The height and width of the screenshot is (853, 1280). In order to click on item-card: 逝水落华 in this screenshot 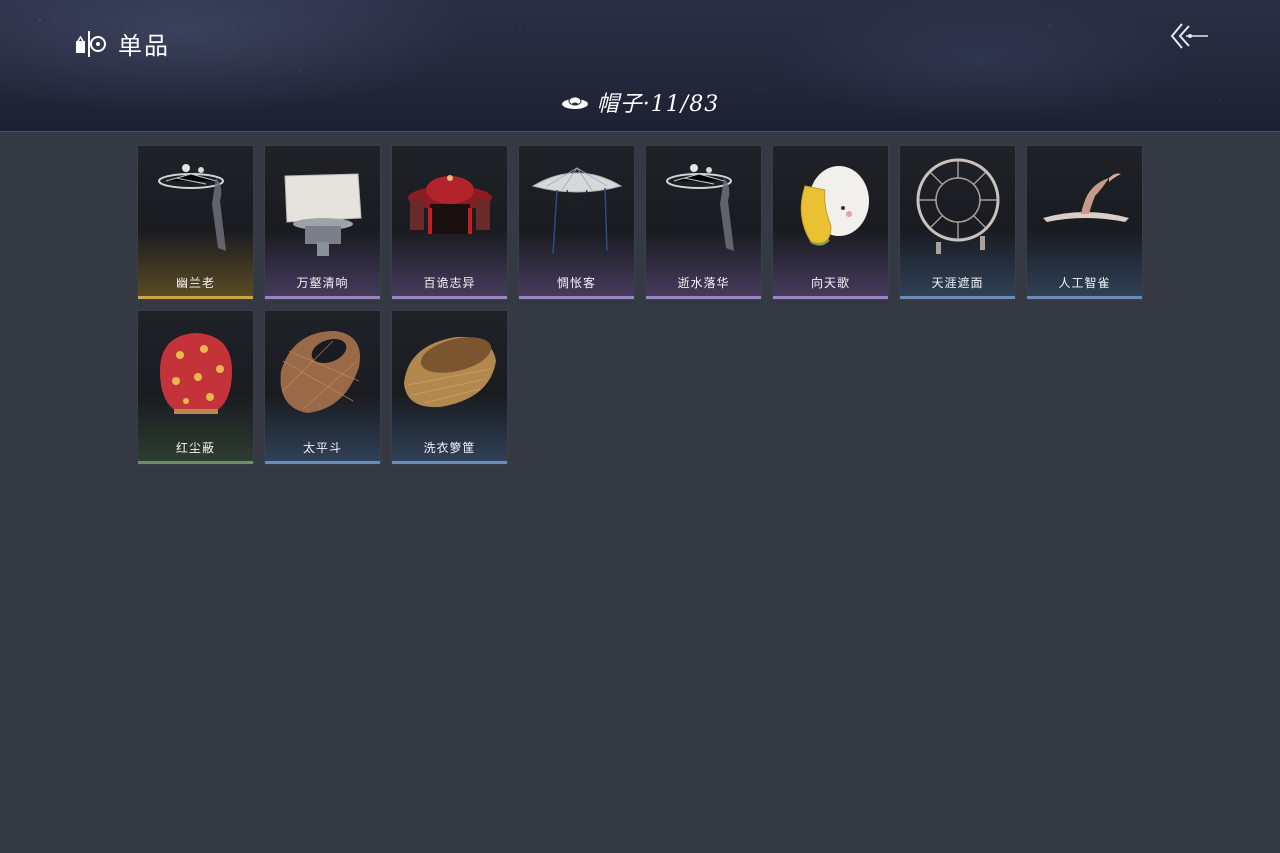, I will do `click(703, 222)`.